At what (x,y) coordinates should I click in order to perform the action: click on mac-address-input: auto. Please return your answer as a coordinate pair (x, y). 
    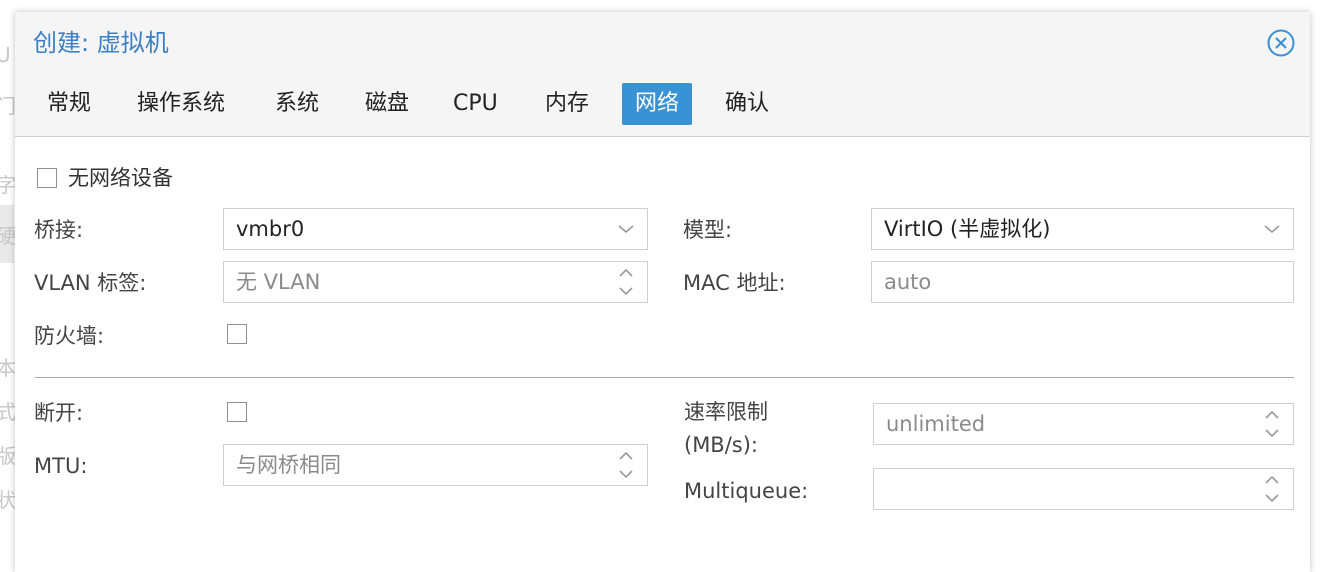
    Looking at the image, I should click on (1082, 282).